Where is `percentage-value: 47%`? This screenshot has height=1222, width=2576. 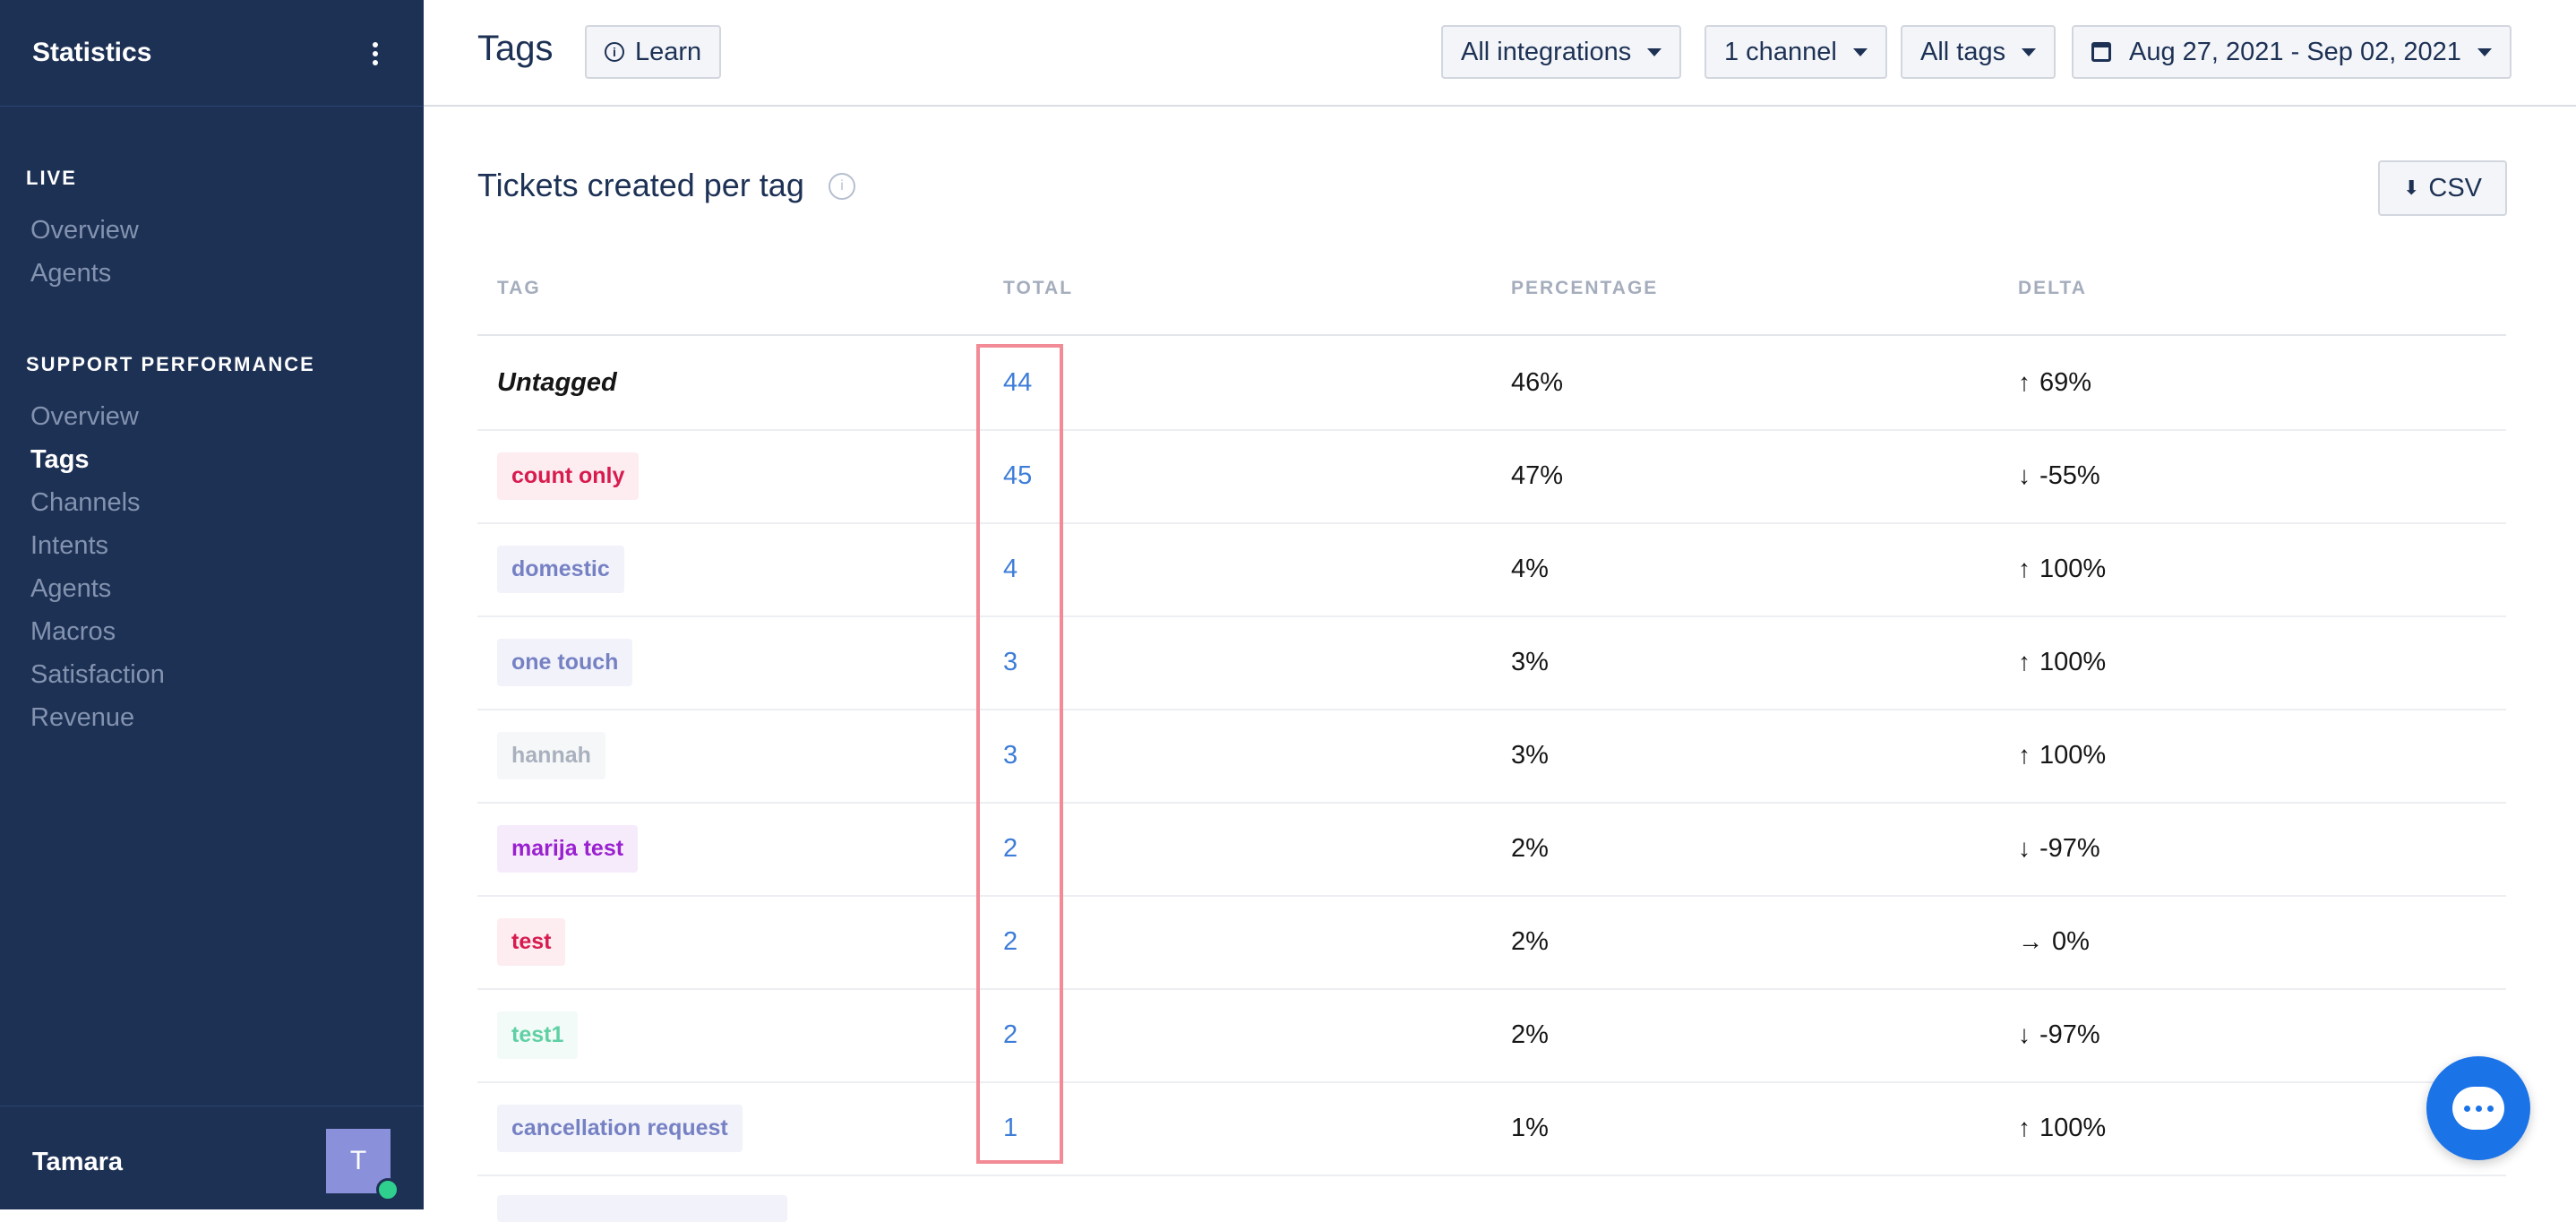
percentage-value: 47% is located at coordinates (1537, 475).